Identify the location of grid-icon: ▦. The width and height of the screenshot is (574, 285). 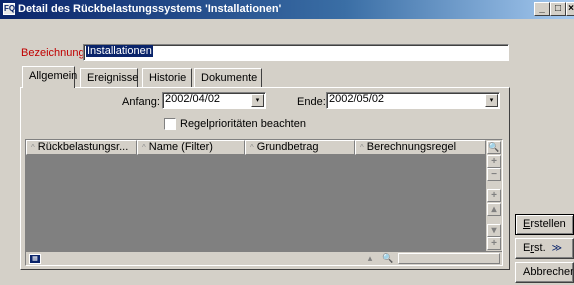
(35, 259).